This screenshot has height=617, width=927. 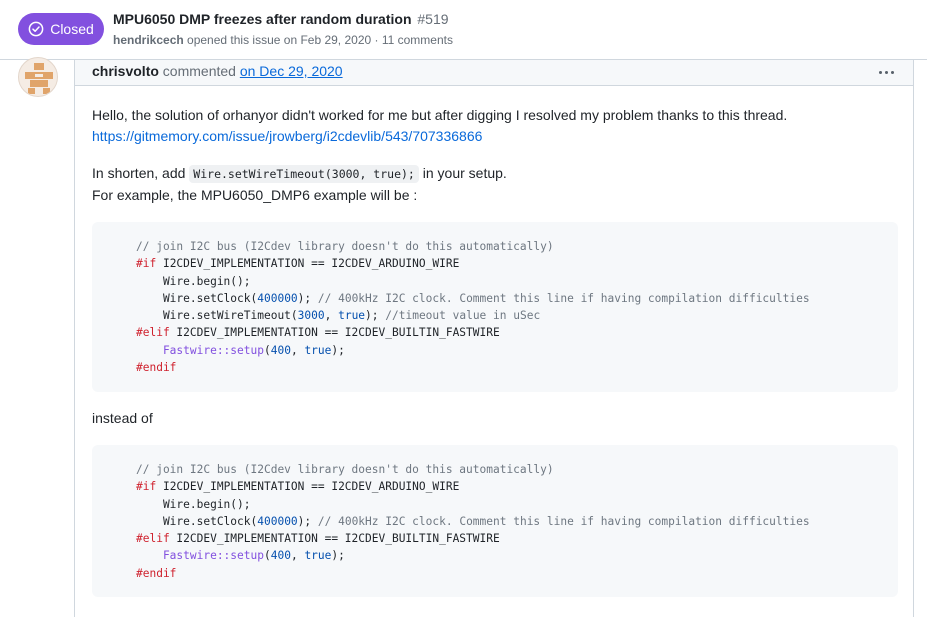 What do you see at coordinates (304, 174) in the screenshot?
I see `inline-code: Wire.setWireTimeout(3000, true);` at bounding box center [304, 174].